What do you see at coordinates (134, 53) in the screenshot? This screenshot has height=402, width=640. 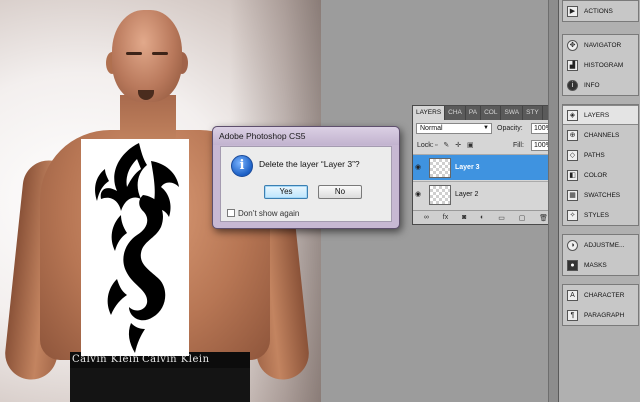 I see `left-eyebrow` at bounding box center [134, 53].